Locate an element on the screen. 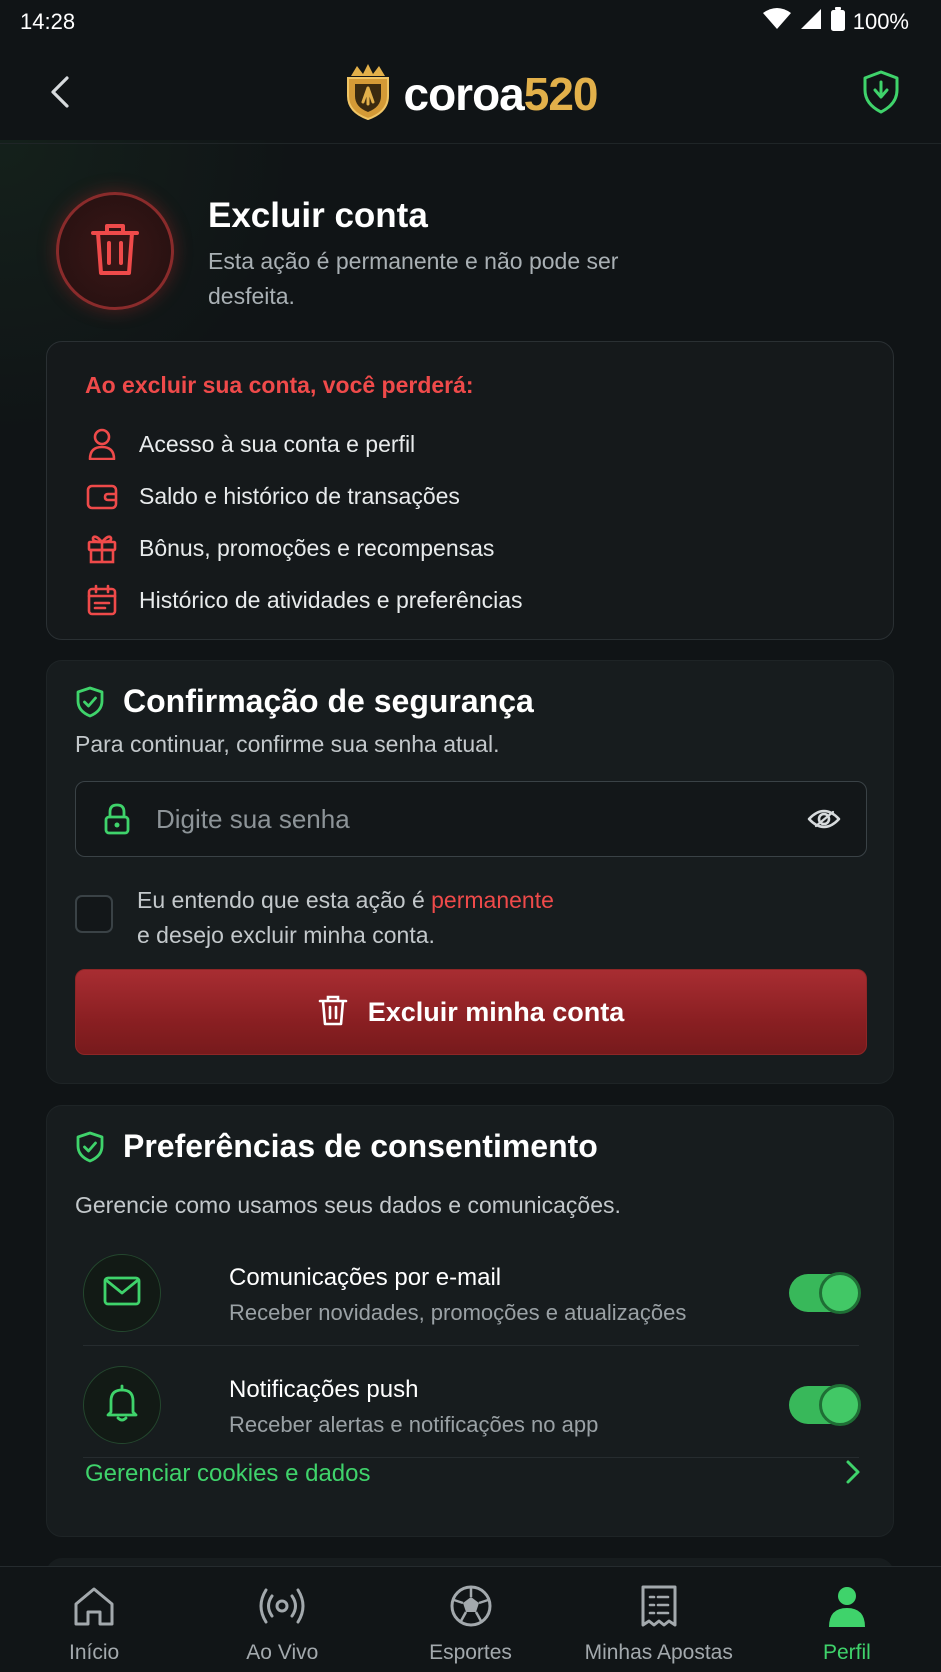 The image size is (941, 1672). soccer-ball-icon is located at coordinates (471, 1606).